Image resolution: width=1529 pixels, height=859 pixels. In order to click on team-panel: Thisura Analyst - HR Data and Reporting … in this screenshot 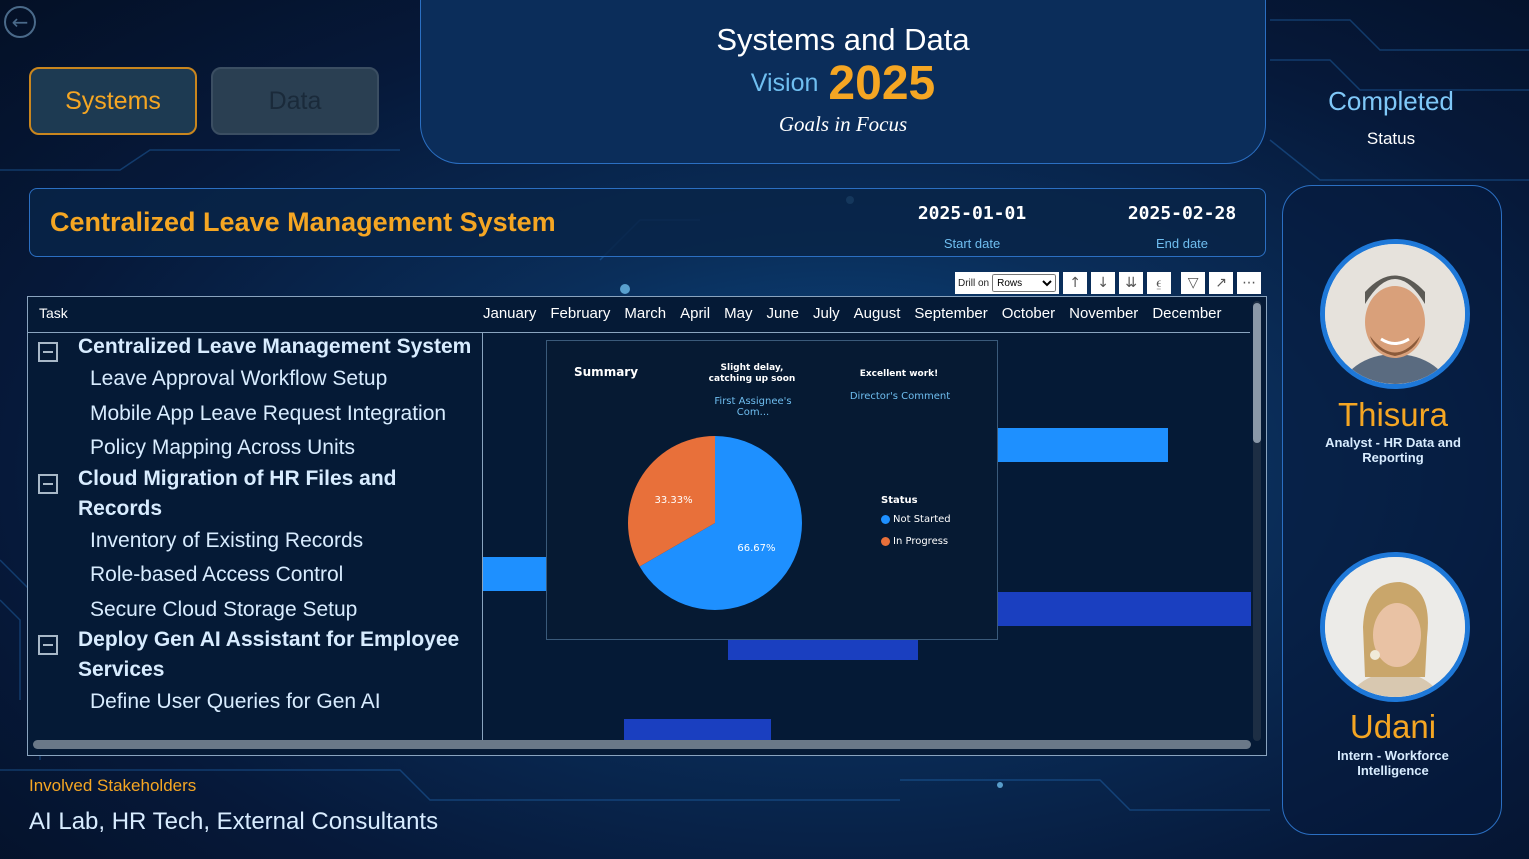, I will do `click(1392, 510)`.